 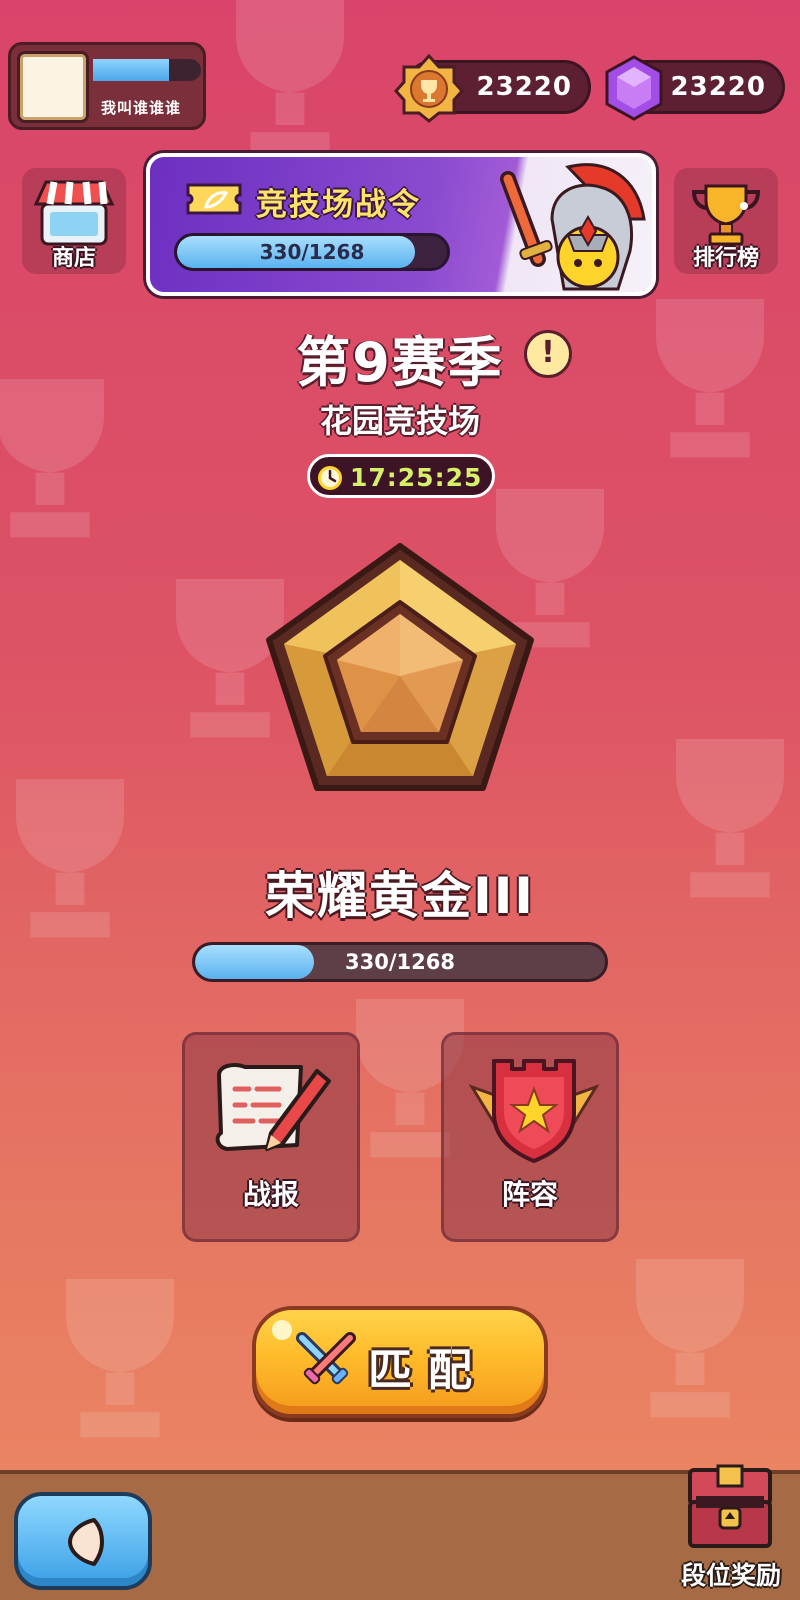 What do you see at coordinates (718, 87) in the screenshot?
I see `gem-count: 23220` at bounding box center [718, 87].